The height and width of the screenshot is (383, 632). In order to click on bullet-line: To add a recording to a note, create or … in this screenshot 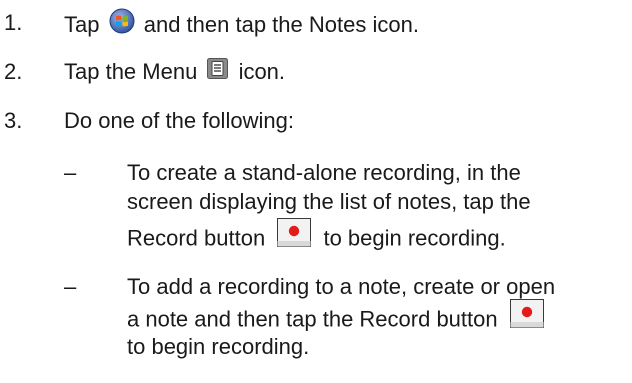, I will do `click(341, 286)`.